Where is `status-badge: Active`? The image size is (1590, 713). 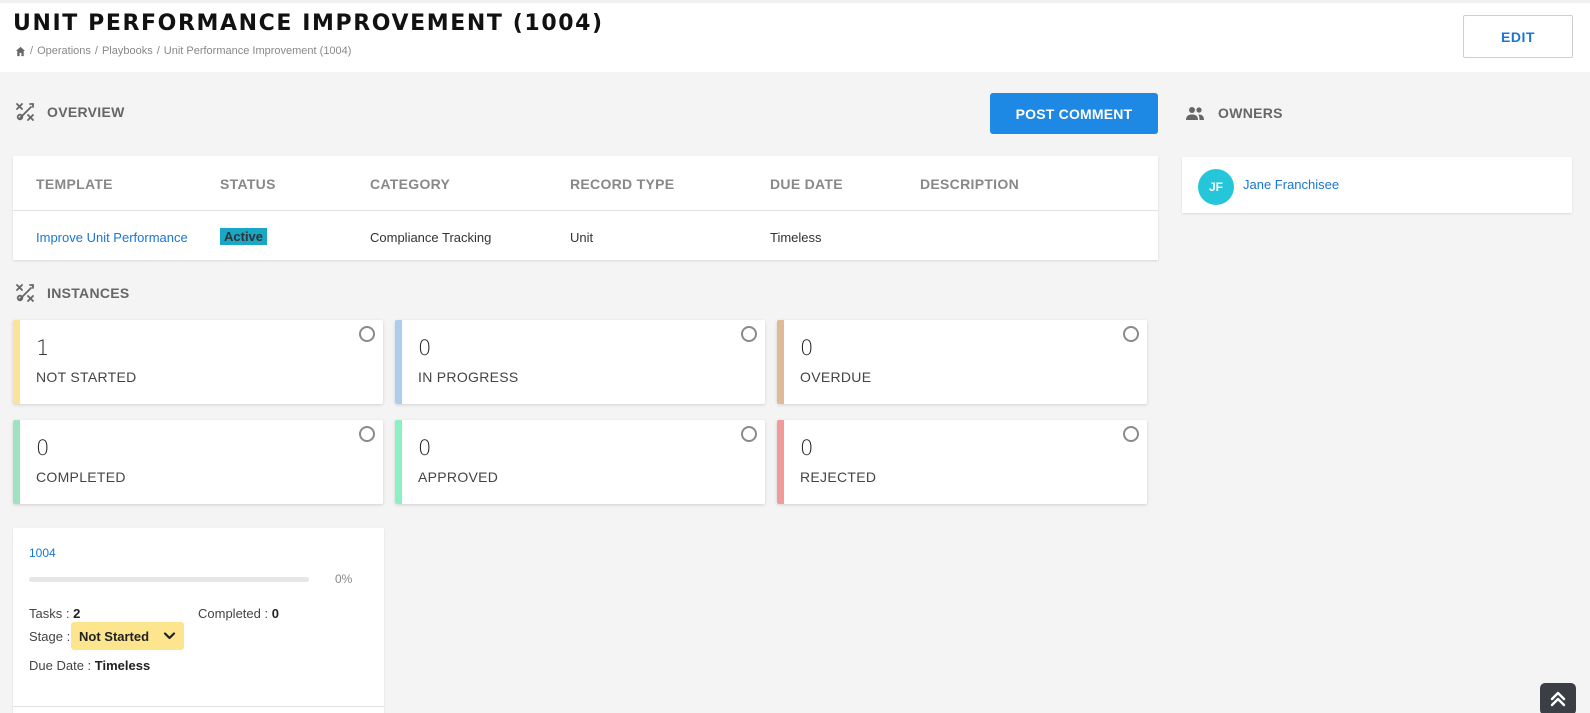
status-badge: Active is located at coordinates (244, 236).